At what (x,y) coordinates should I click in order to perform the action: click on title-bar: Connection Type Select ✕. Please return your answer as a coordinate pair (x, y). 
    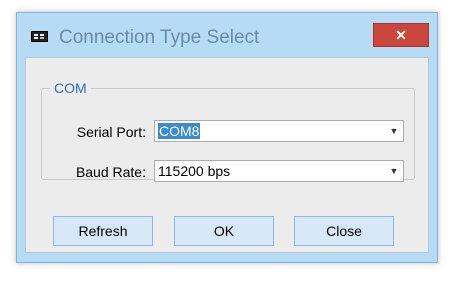
    Looking at the image, I should click on (227, 33).